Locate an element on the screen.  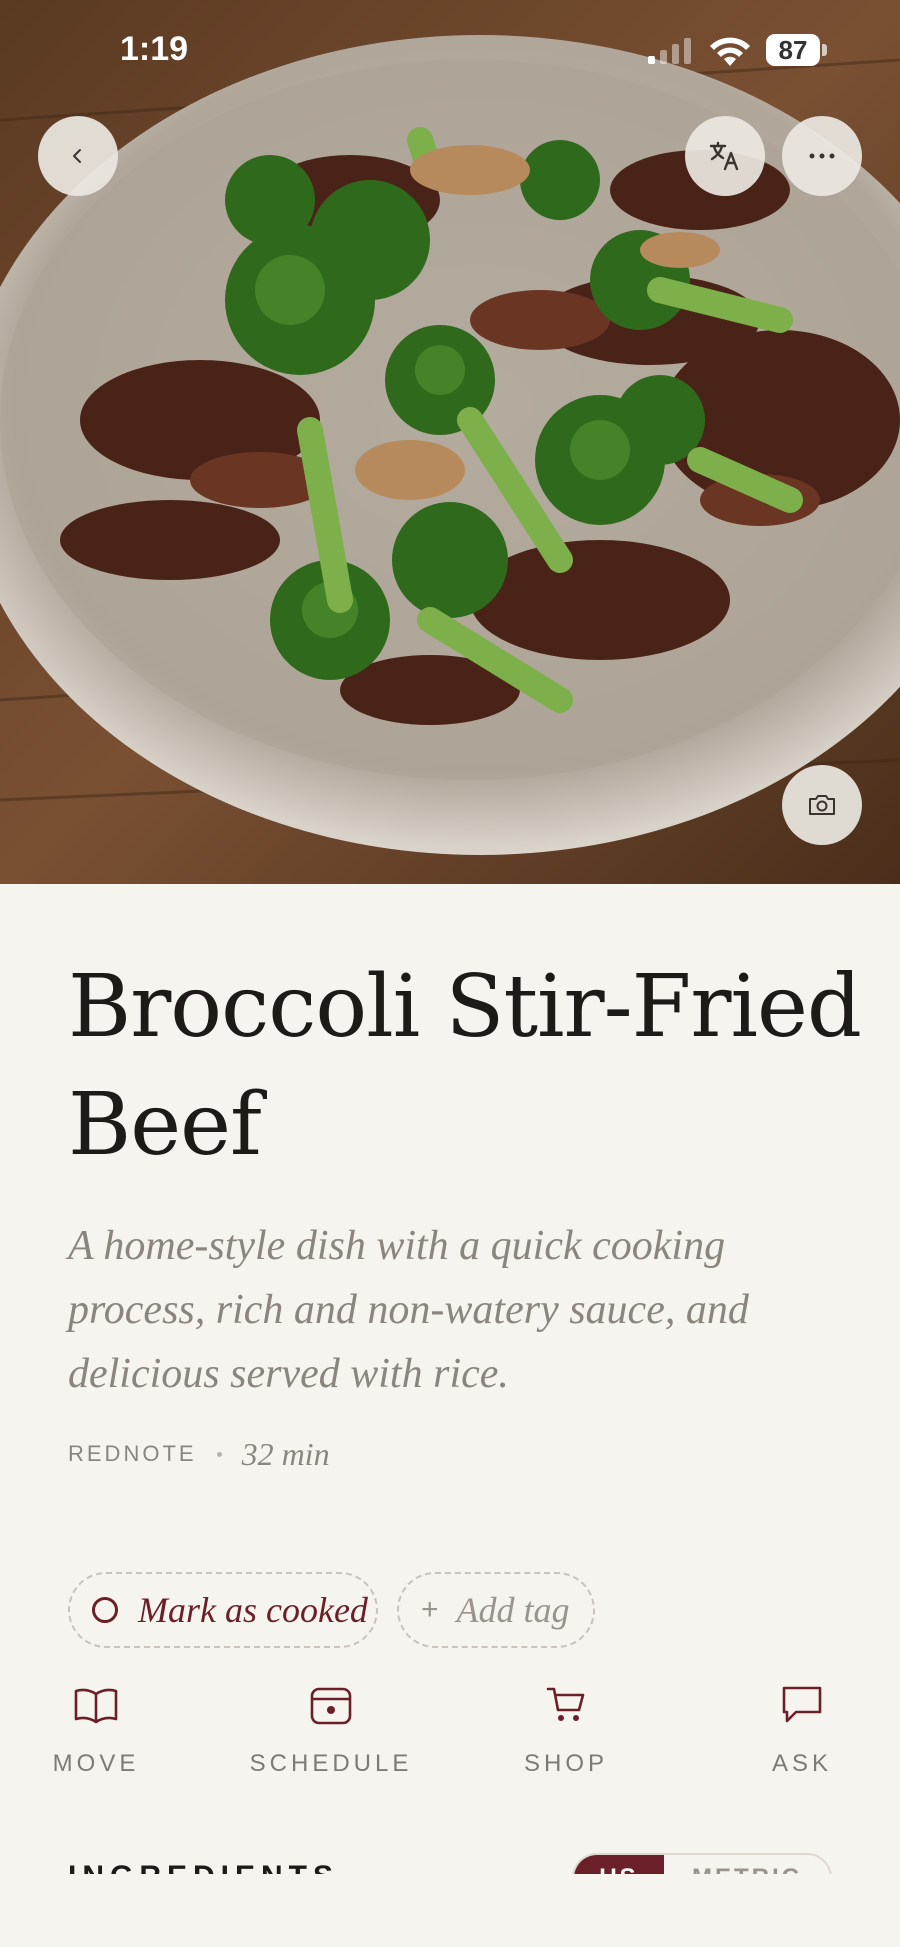
schedule-label: SCHEDULE is located at coordinates (331, 1763).